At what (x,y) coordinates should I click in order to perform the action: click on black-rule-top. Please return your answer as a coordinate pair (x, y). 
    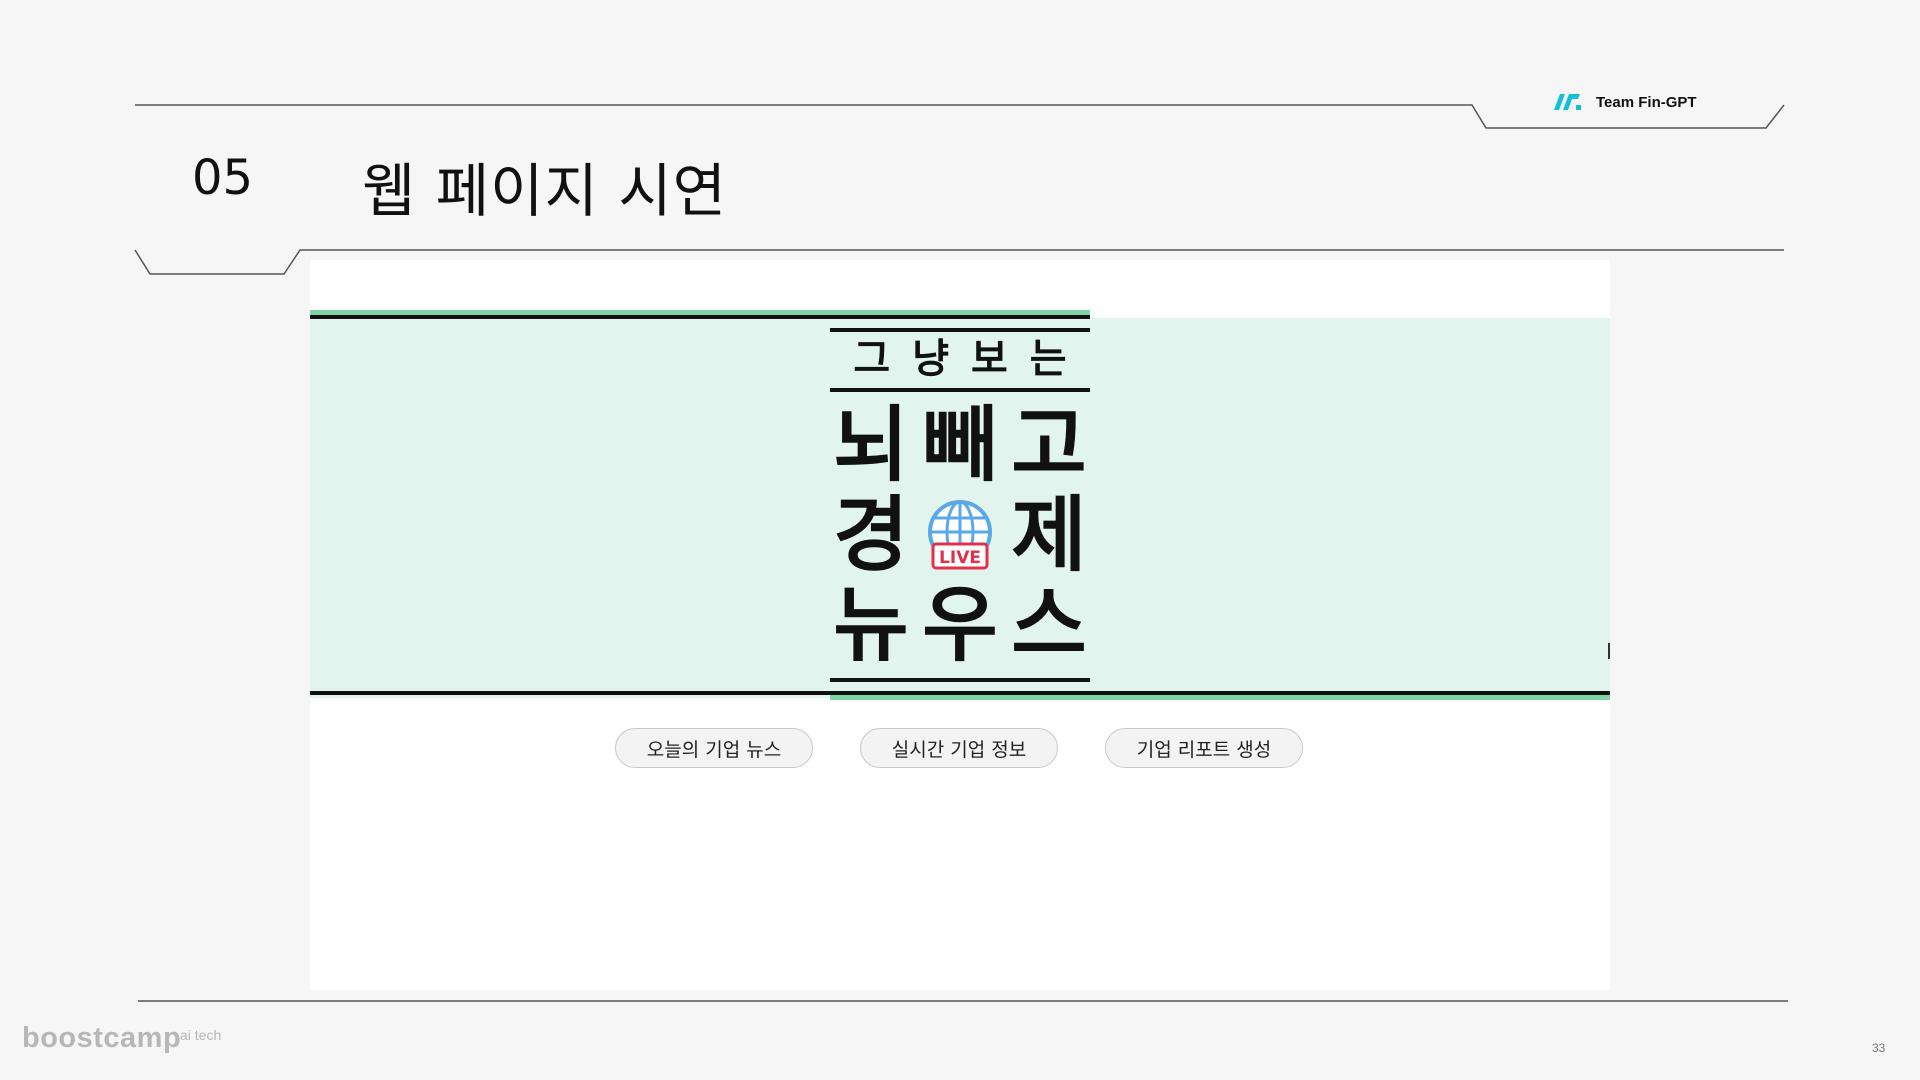
    Looking at the image, I should click on (700, 317).